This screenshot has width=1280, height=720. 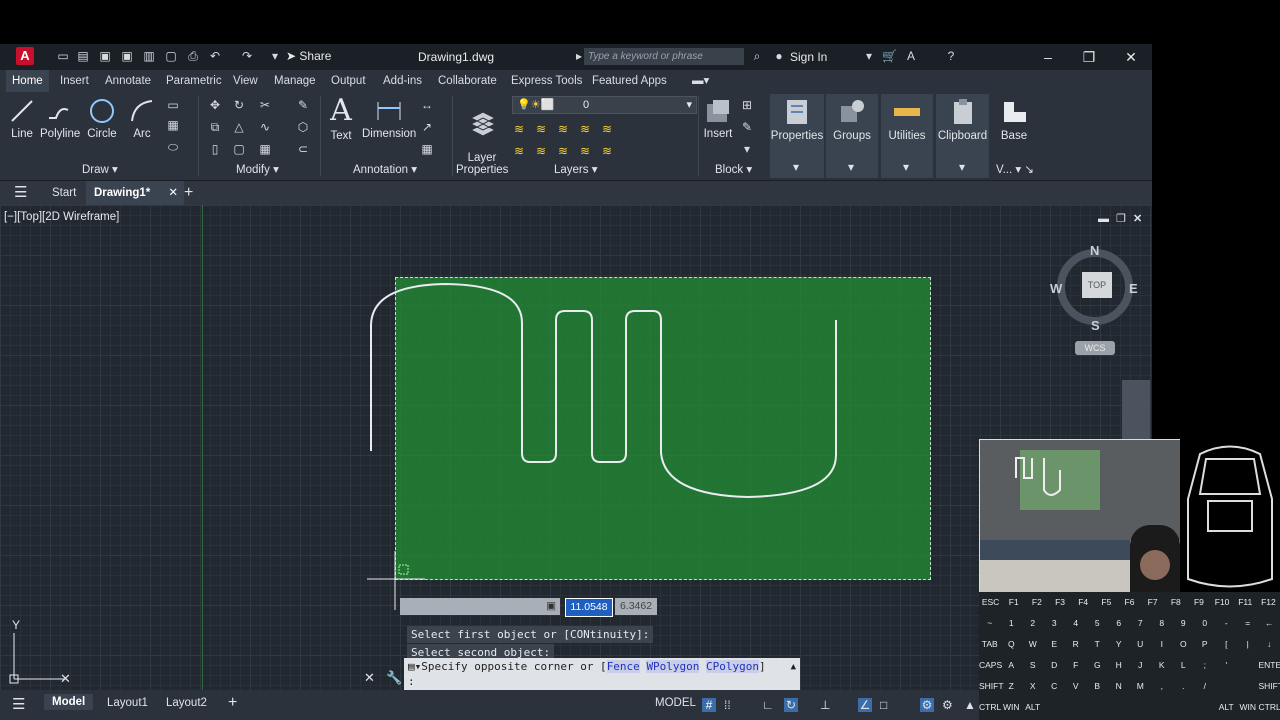 I want to click on key: F8, so click(x=1175, y=602).